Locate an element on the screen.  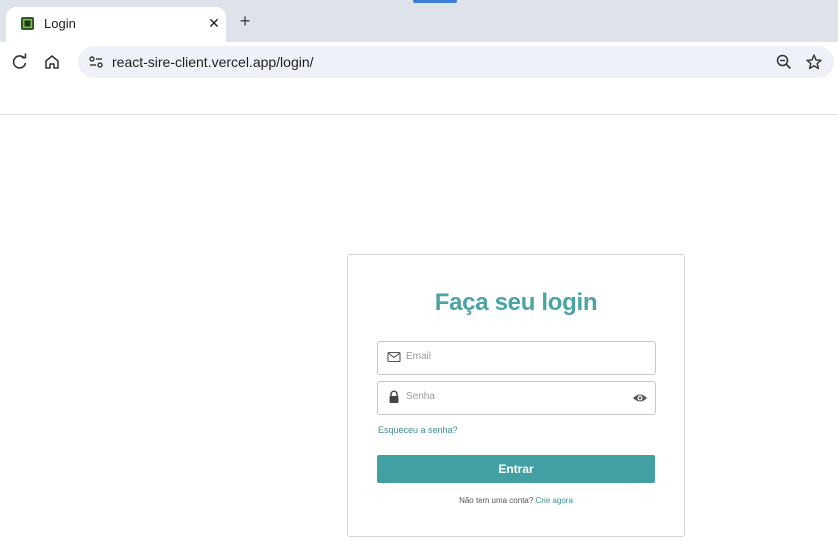
signup-prompt: Não tem uma conta? Crie agora is located at coordinates (516, 500).